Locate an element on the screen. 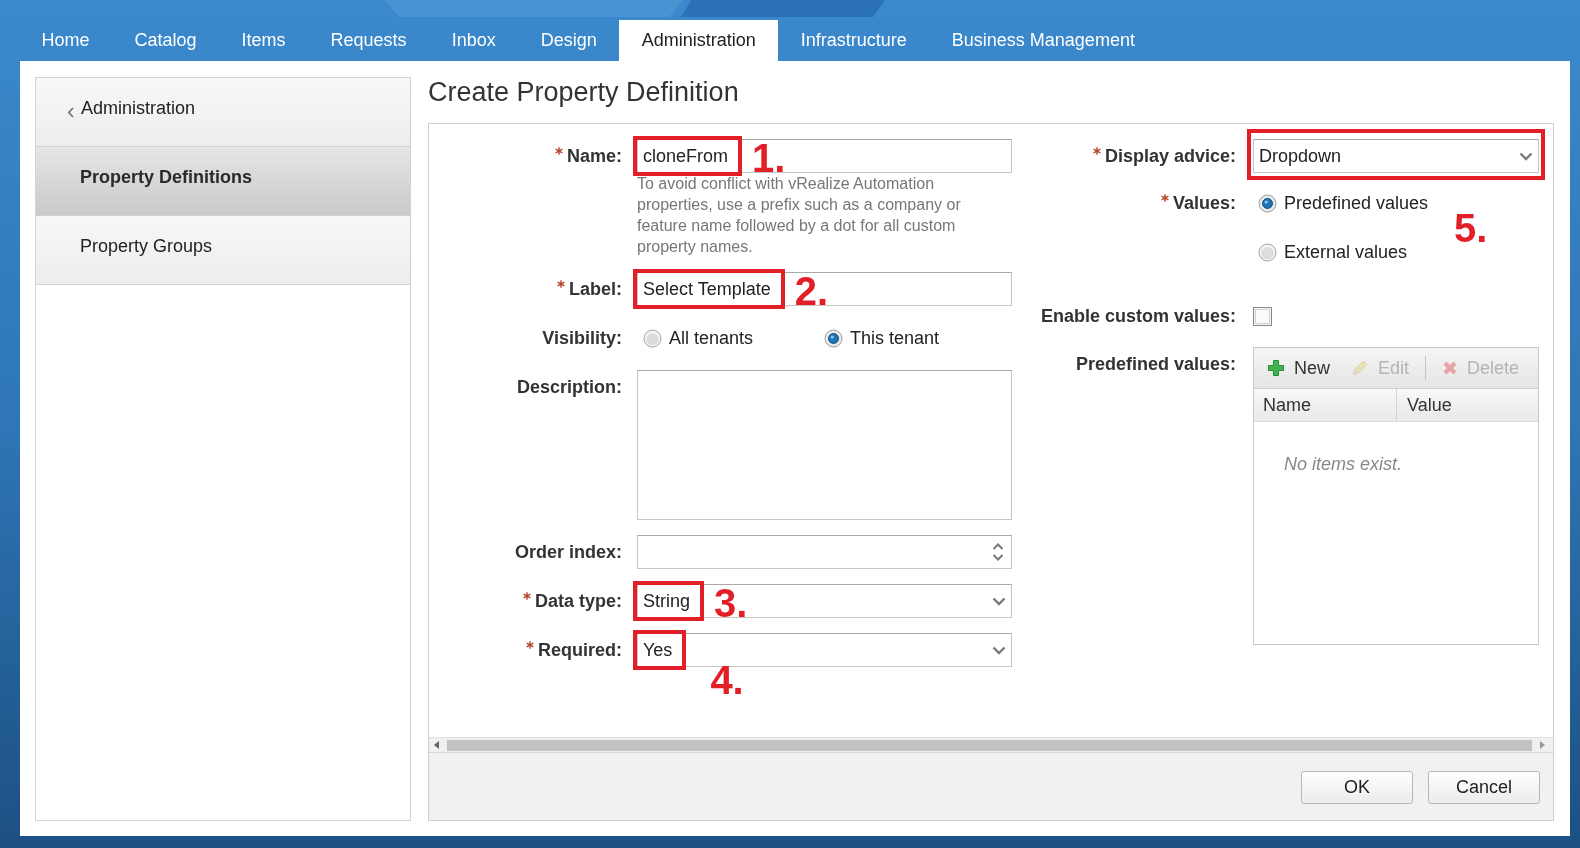 The height and width of the screenshot is (848, 1580). field-label: Values: is located at coordinates (1204, 203).